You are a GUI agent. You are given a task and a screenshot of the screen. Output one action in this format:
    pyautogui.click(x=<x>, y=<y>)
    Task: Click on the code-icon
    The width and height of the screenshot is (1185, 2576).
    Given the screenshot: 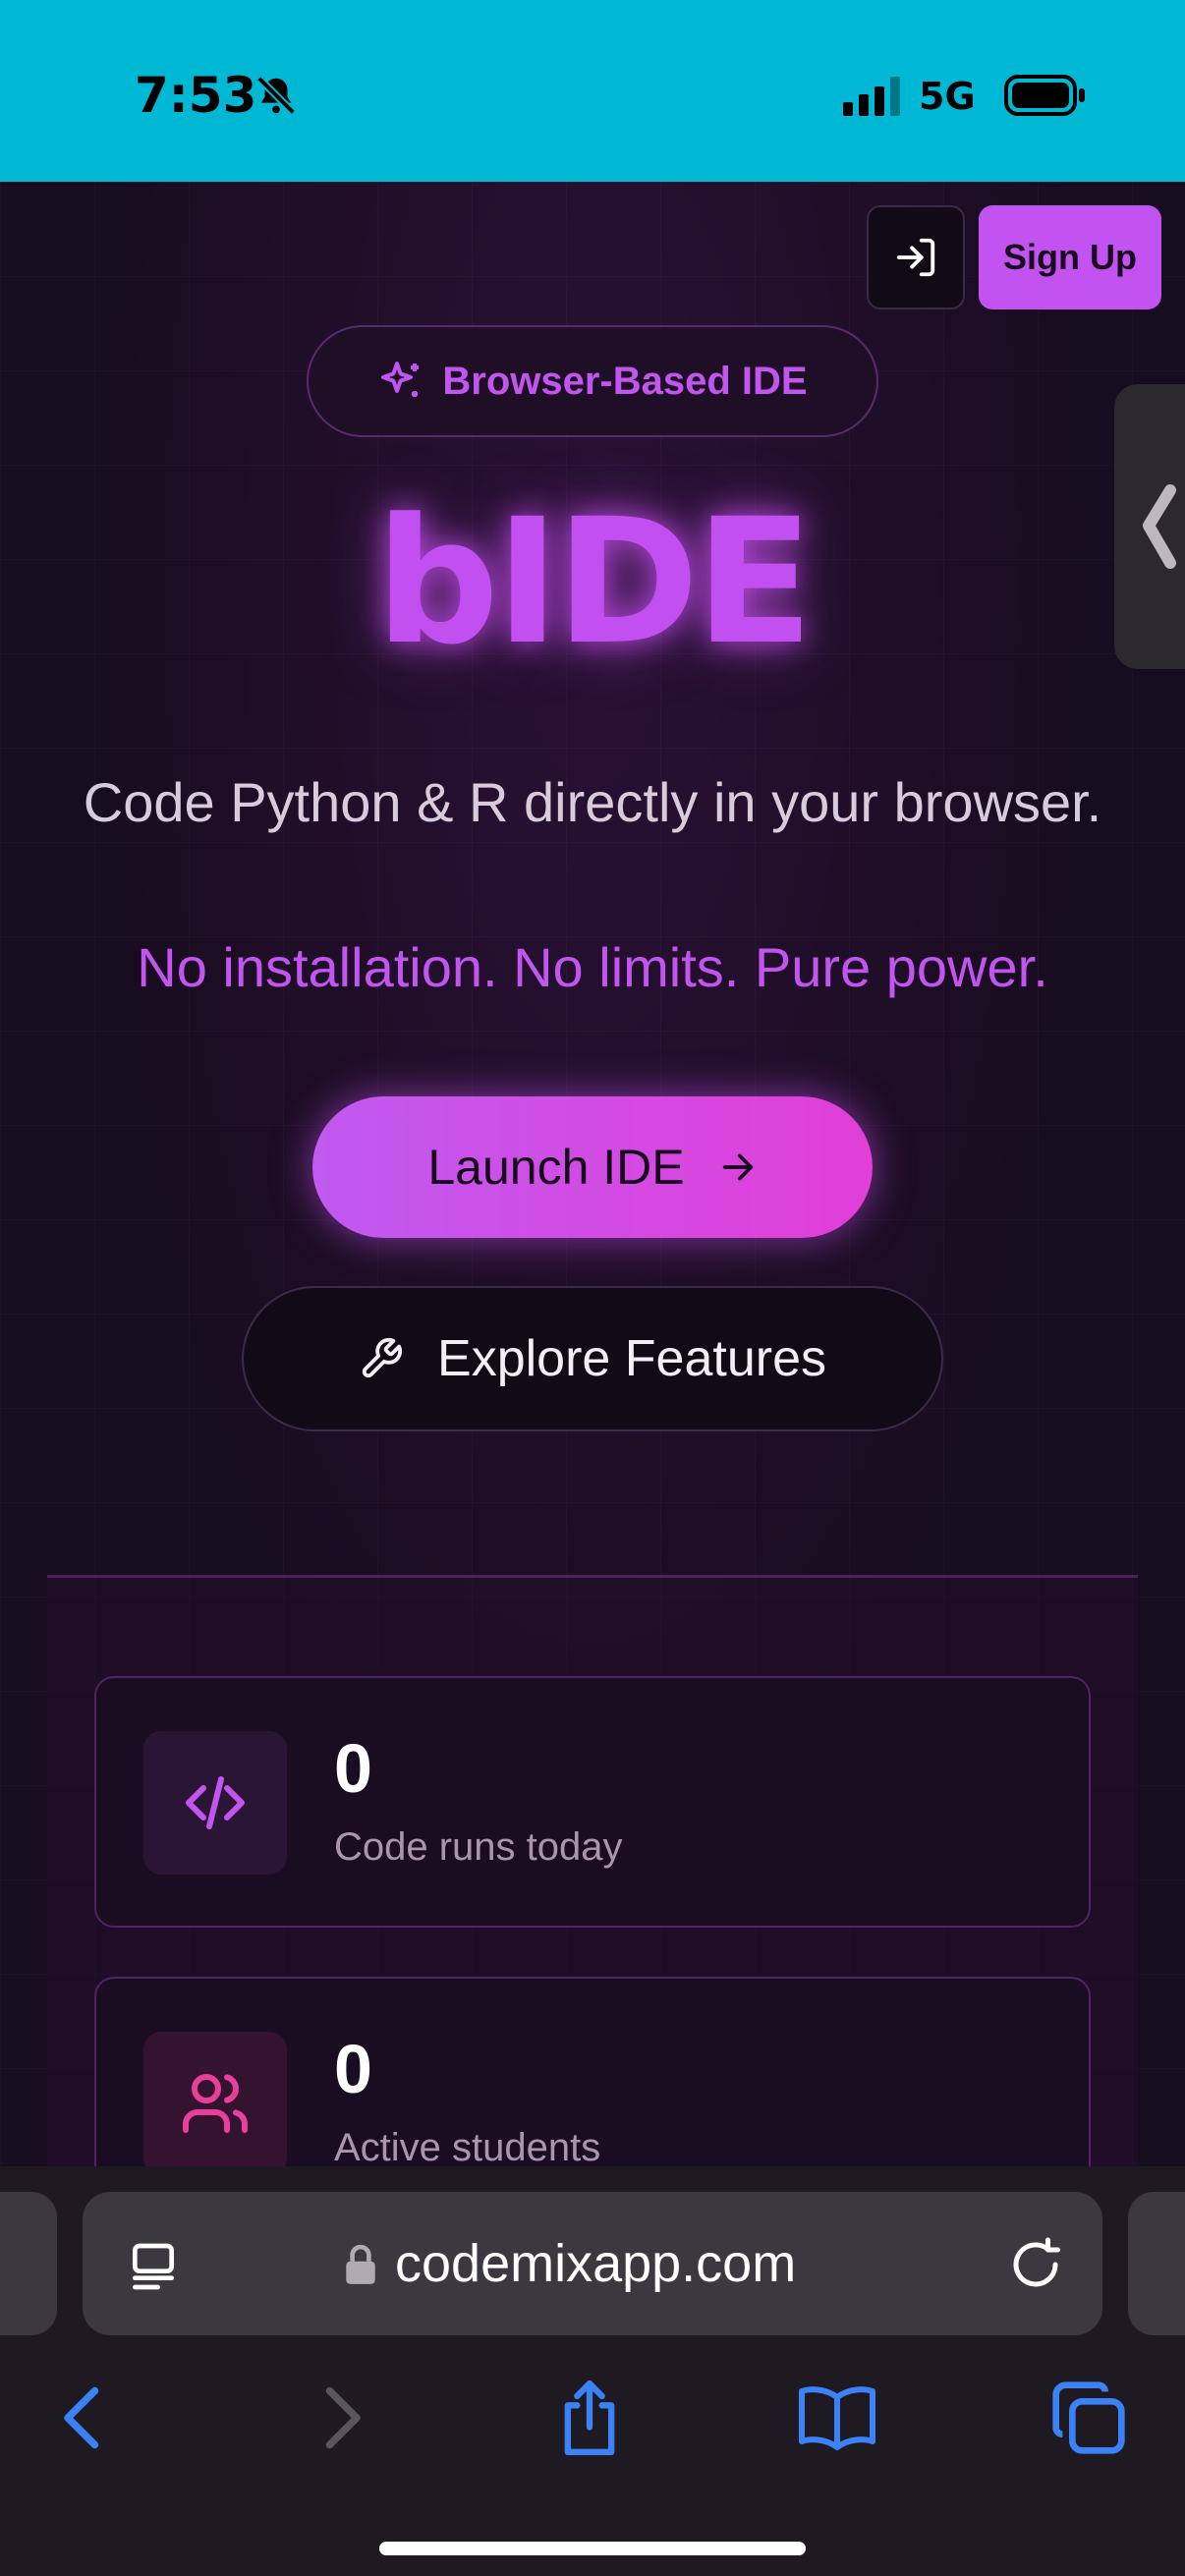 What is the action you would take?
    pyautogui.click(x=216, y=1802)
    